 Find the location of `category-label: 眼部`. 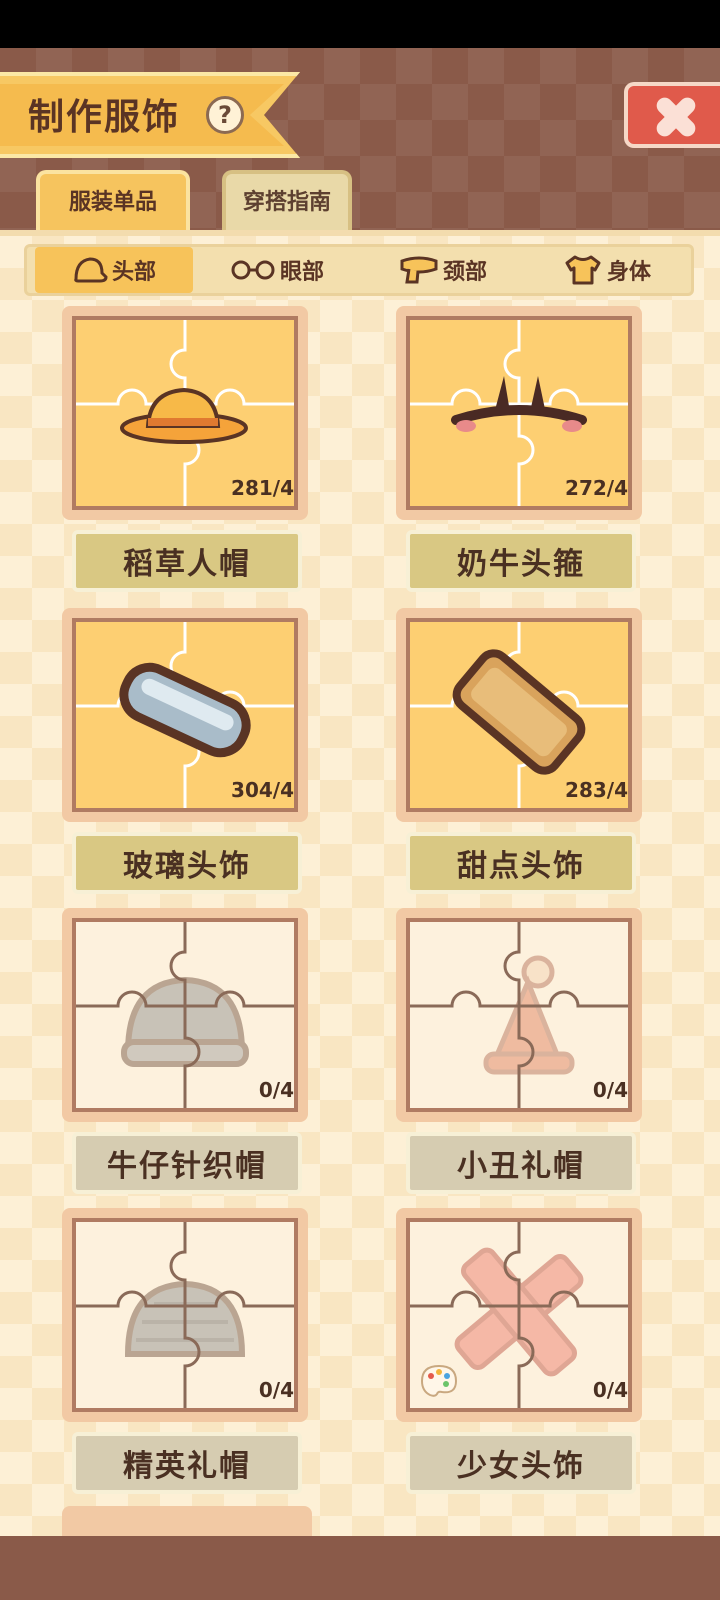

category-label: 眼部 is located at coordinates (301, 272).